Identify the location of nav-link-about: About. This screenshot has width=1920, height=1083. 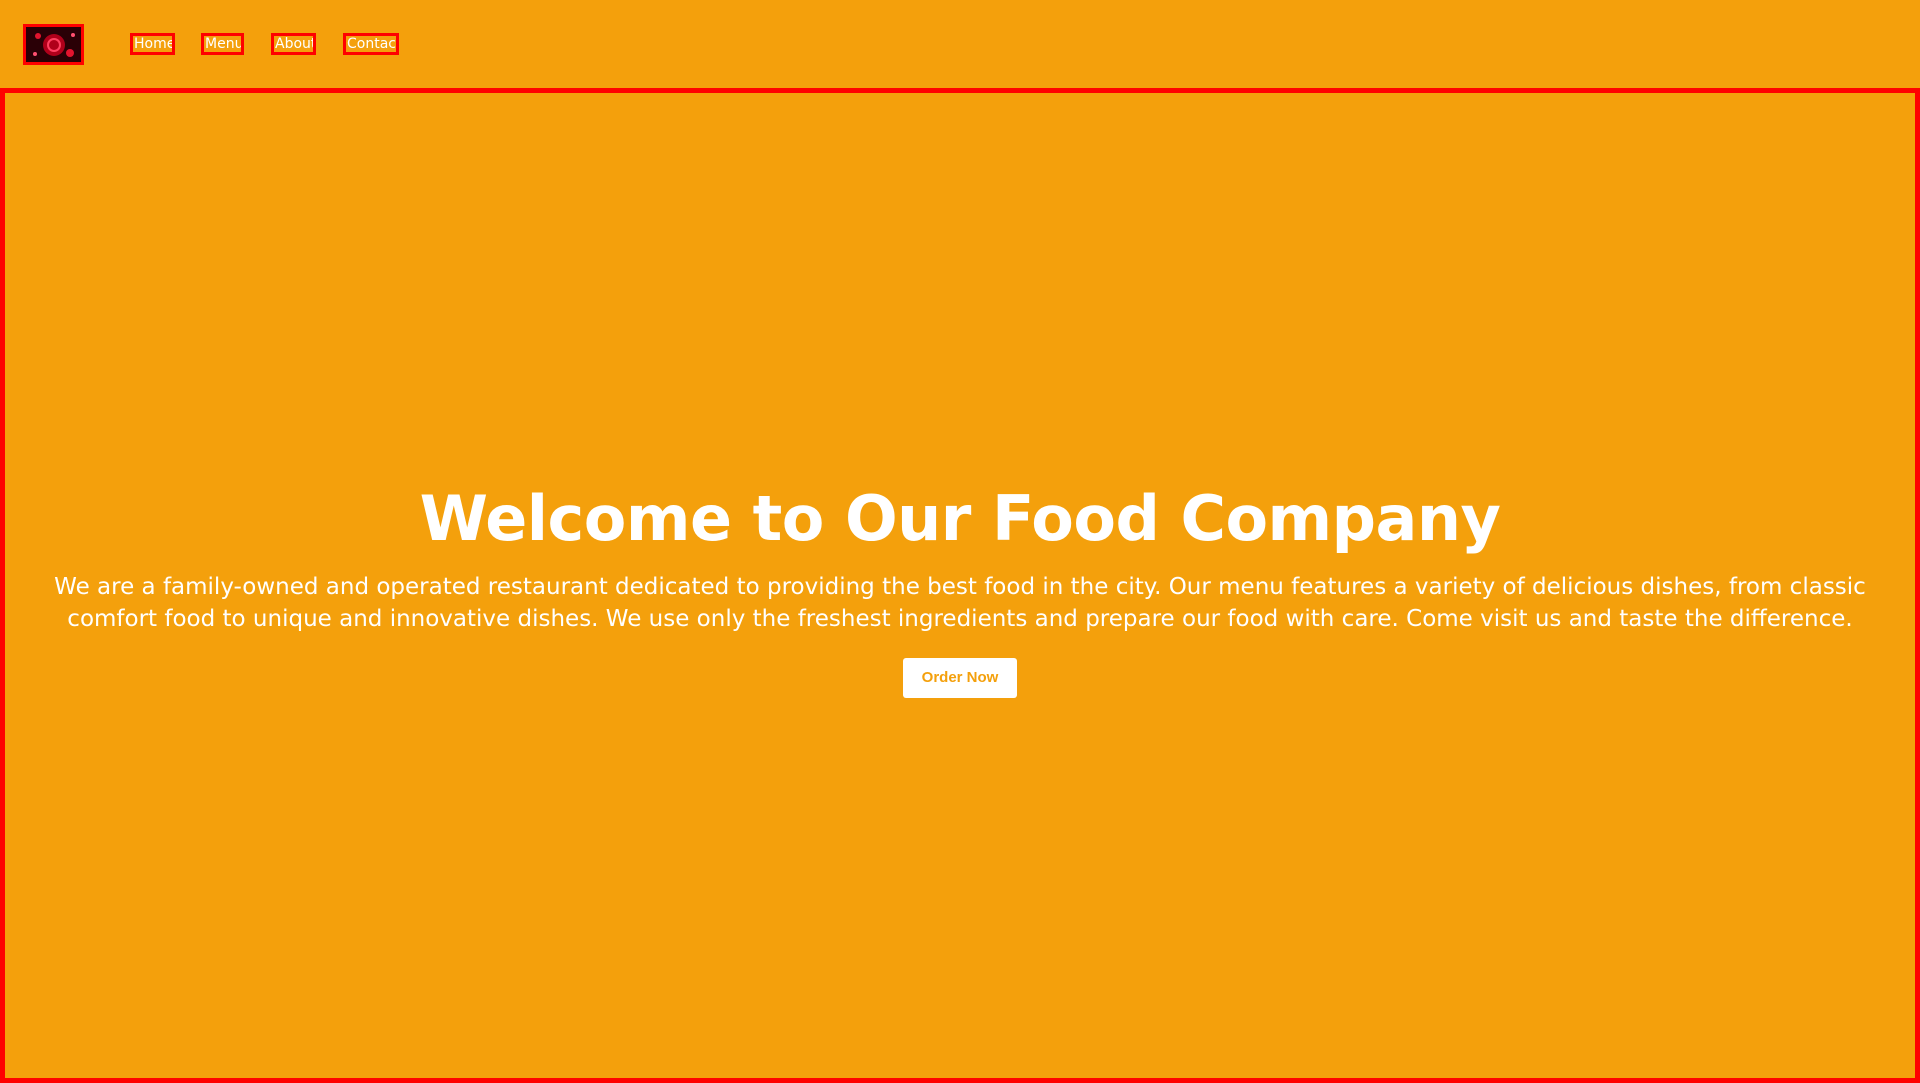
(293, 44).